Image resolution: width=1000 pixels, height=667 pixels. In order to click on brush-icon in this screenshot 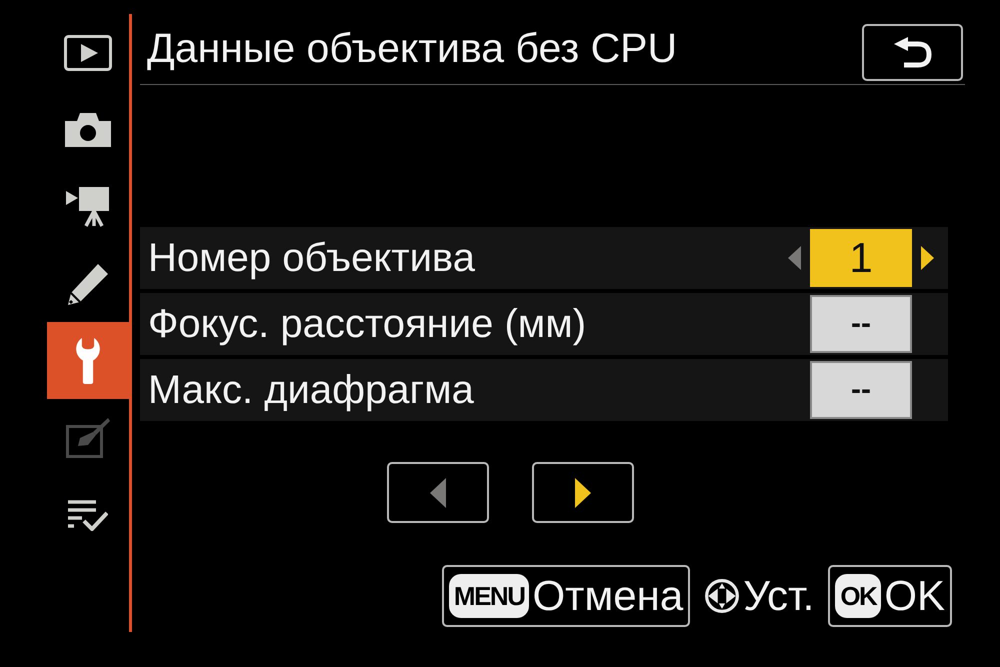, I will do `click(88, 438)`.